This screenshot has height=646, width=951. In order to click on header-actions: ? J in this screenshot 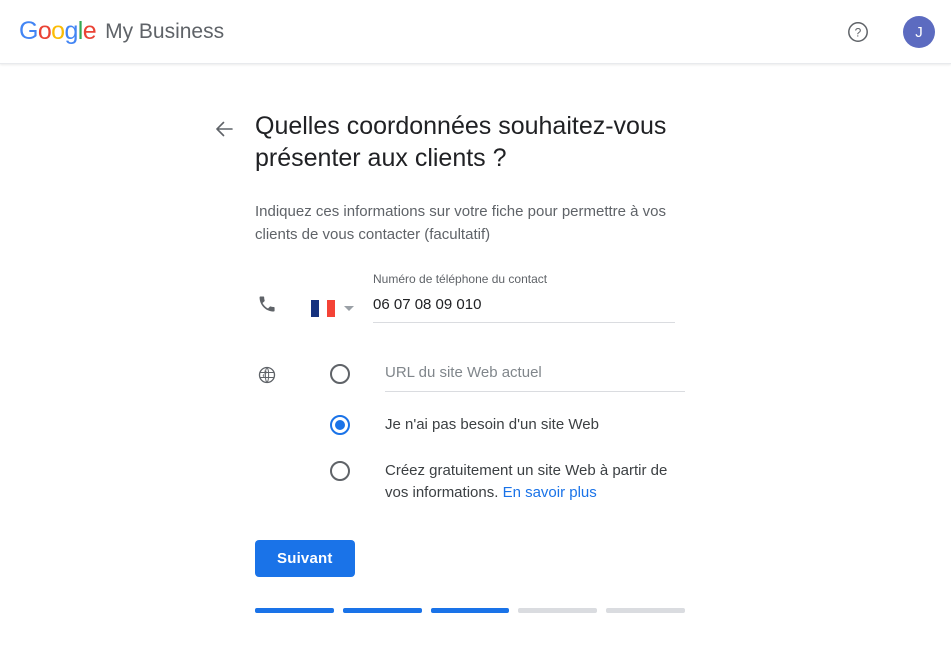, I will do `click(895, 32)`.